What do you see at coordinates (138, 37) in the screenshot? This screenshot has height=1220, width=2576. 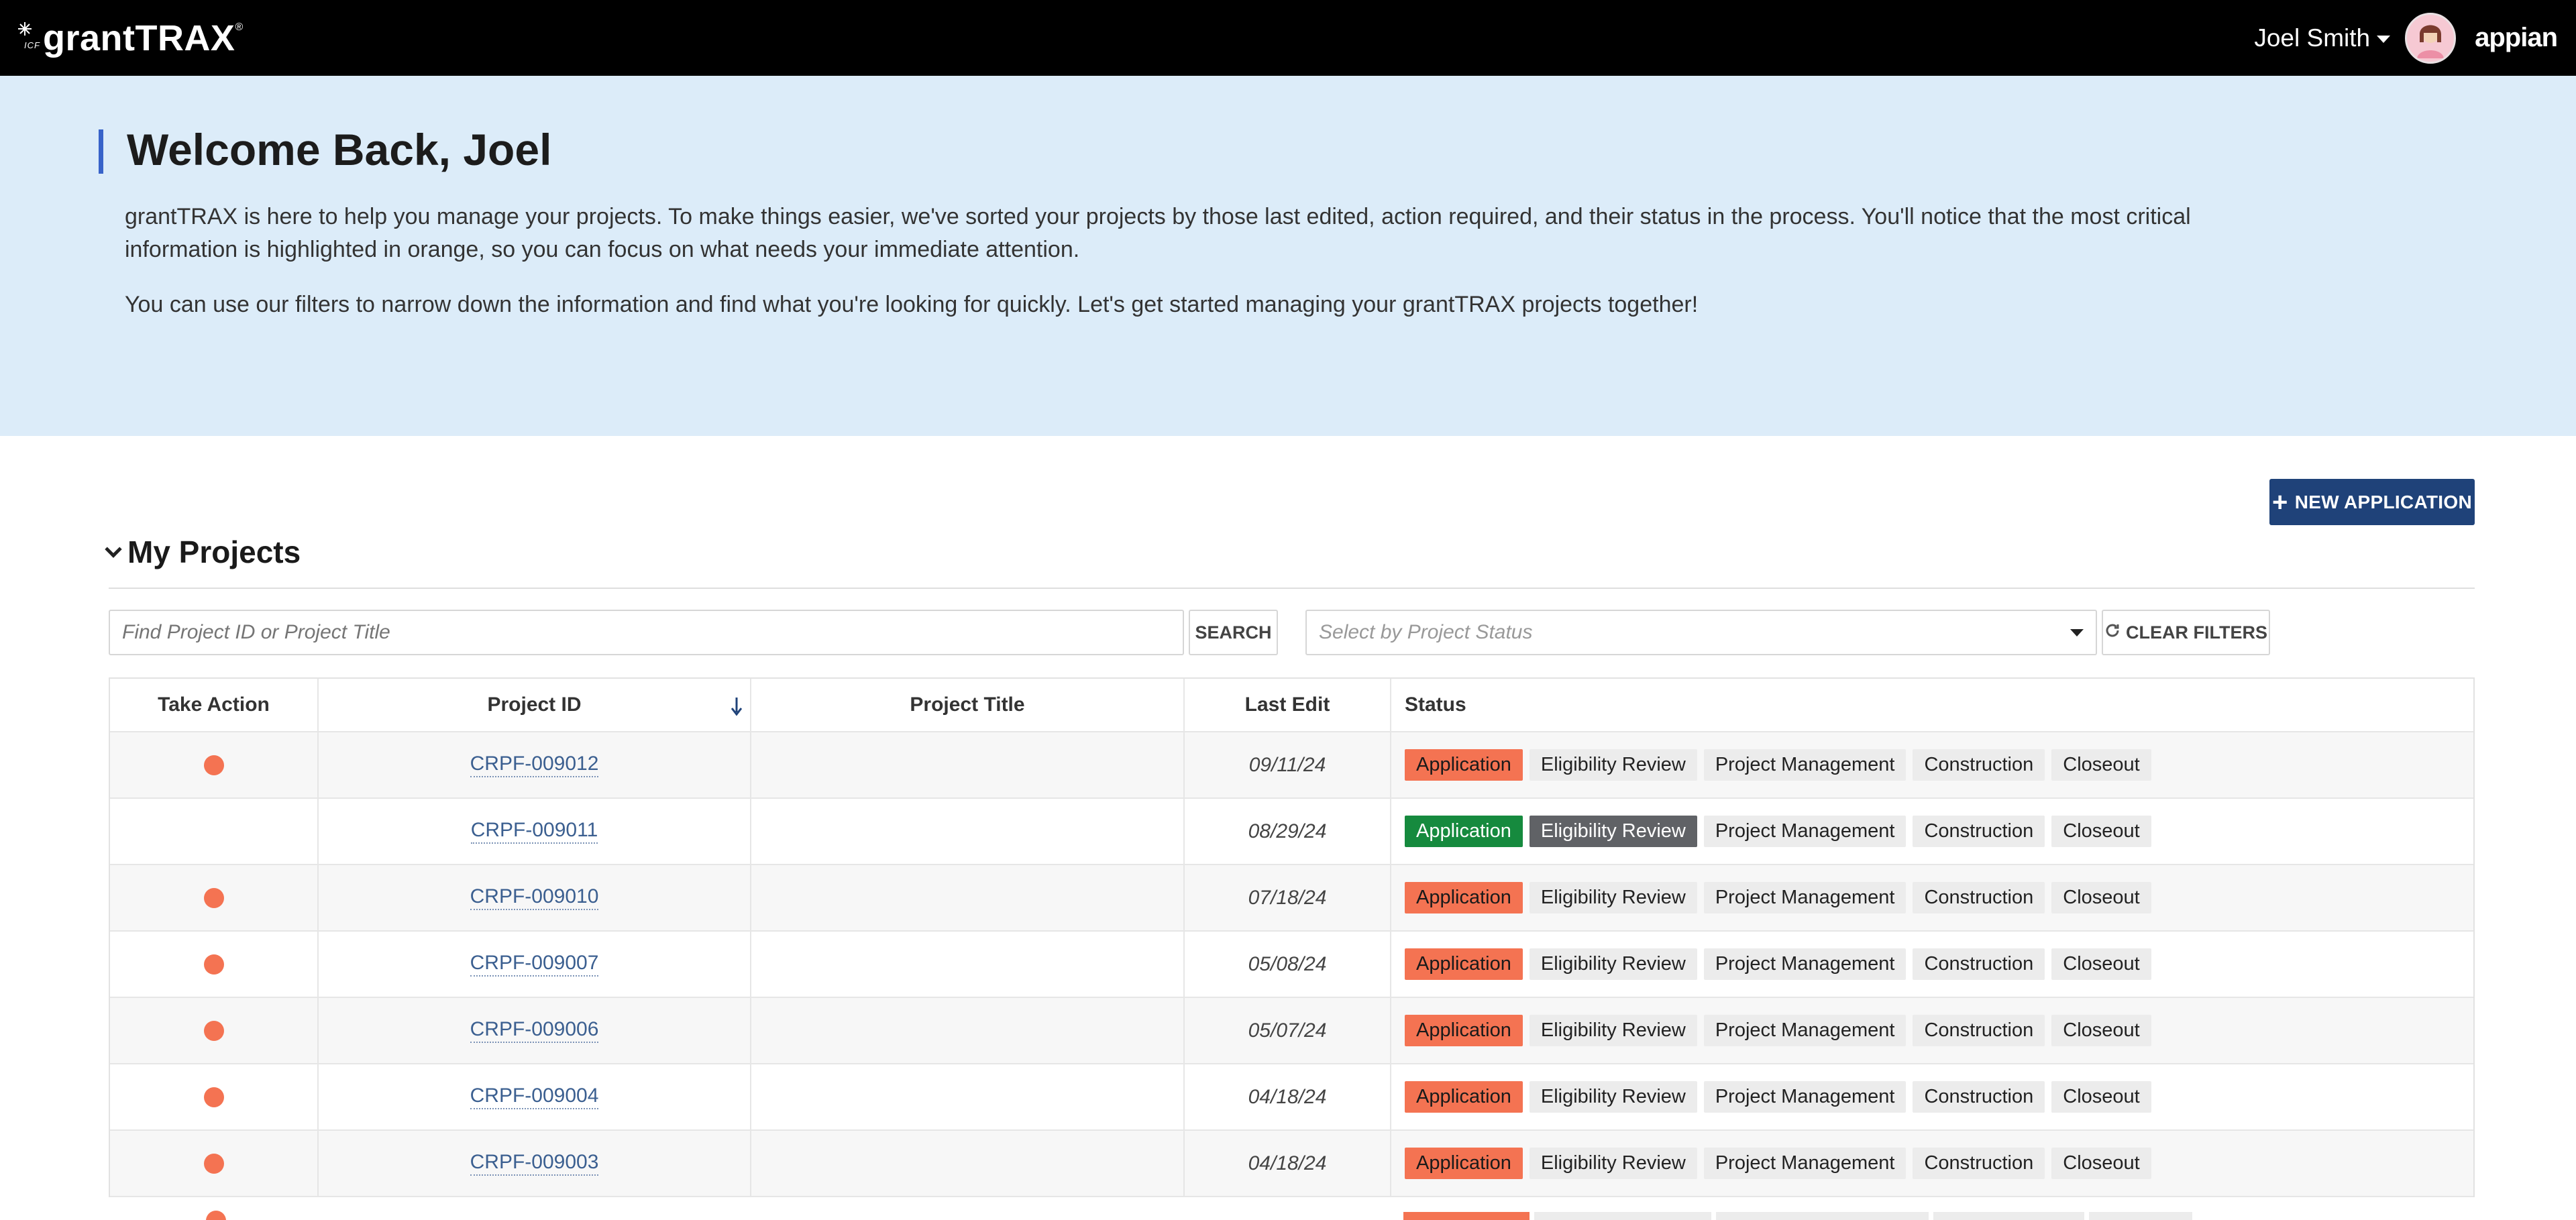 I see `brand-name: grantTRAX` at bounding box center [138, 37].